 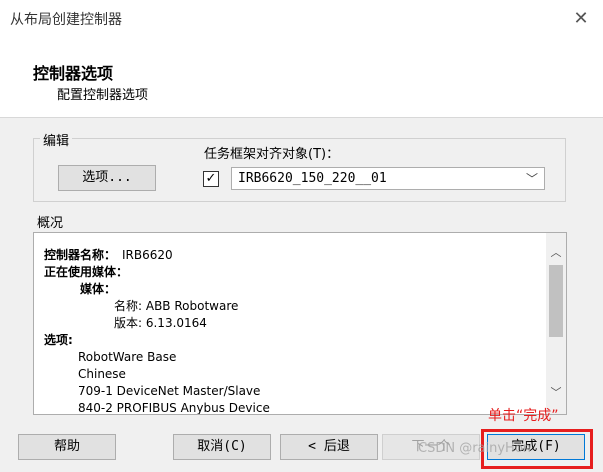 What do you see at coordinates (50, 223) in the screenshot?
I see `overview-label: 概况` at bounding box center [50, 223].